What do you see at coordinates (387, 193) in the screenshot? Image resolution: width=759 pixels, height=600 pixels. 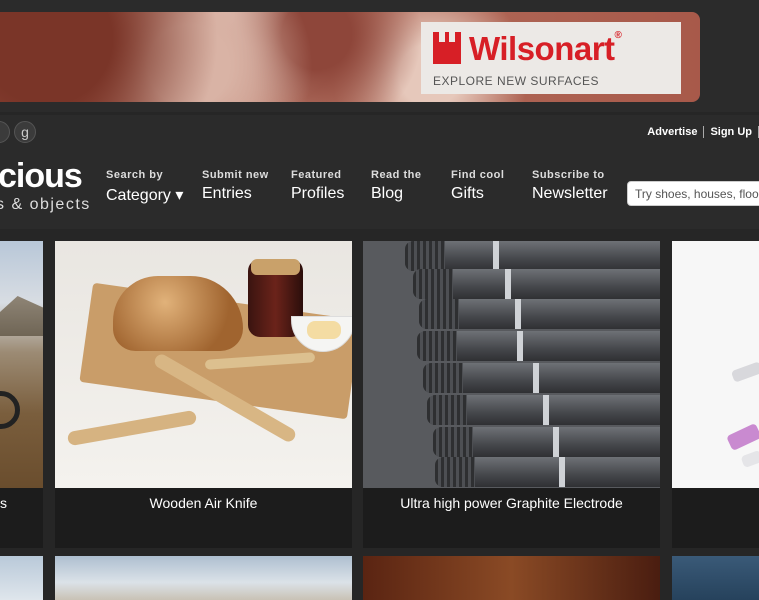 I see `nav-blog-big: Blog` at bounding box center [387, 193].